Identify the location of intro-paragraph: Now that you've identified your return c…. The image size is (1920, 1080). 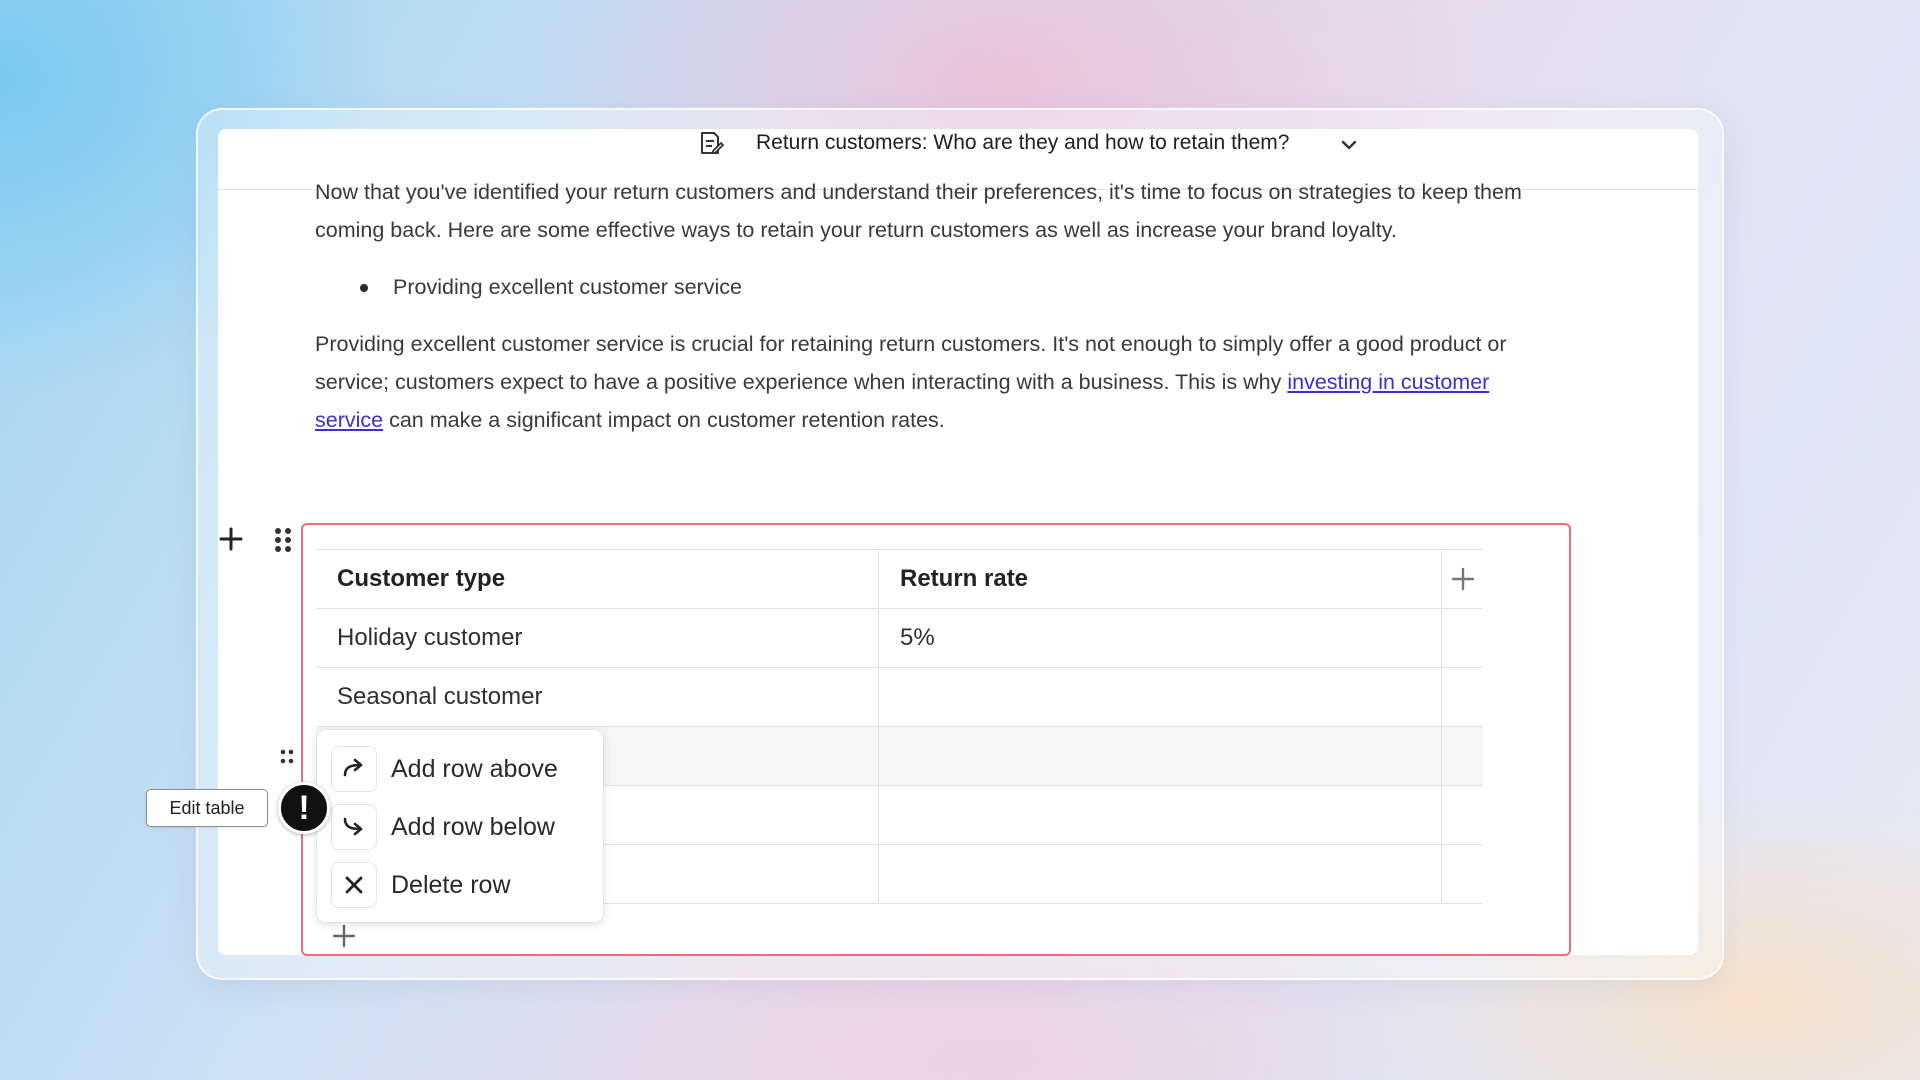
(918, 211).